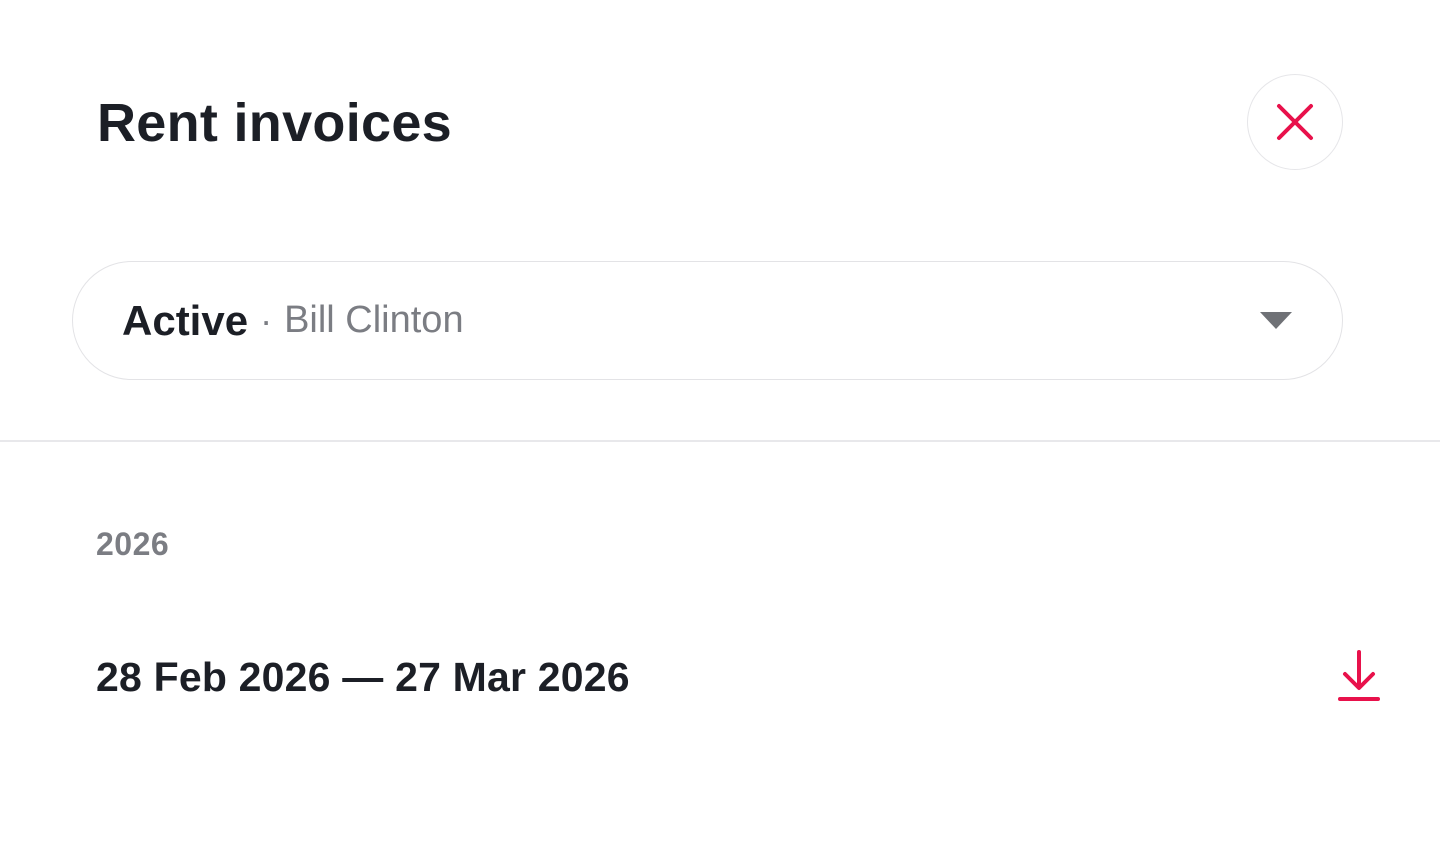 Image resolution: width=1440 pixels, height=850 pixels. What do you see at coordinates (363, 676) in the screenshot?
I see `invoice-period: 28 Feb 2026 — 27 Mar 2026` at bounding box center [363, 676].